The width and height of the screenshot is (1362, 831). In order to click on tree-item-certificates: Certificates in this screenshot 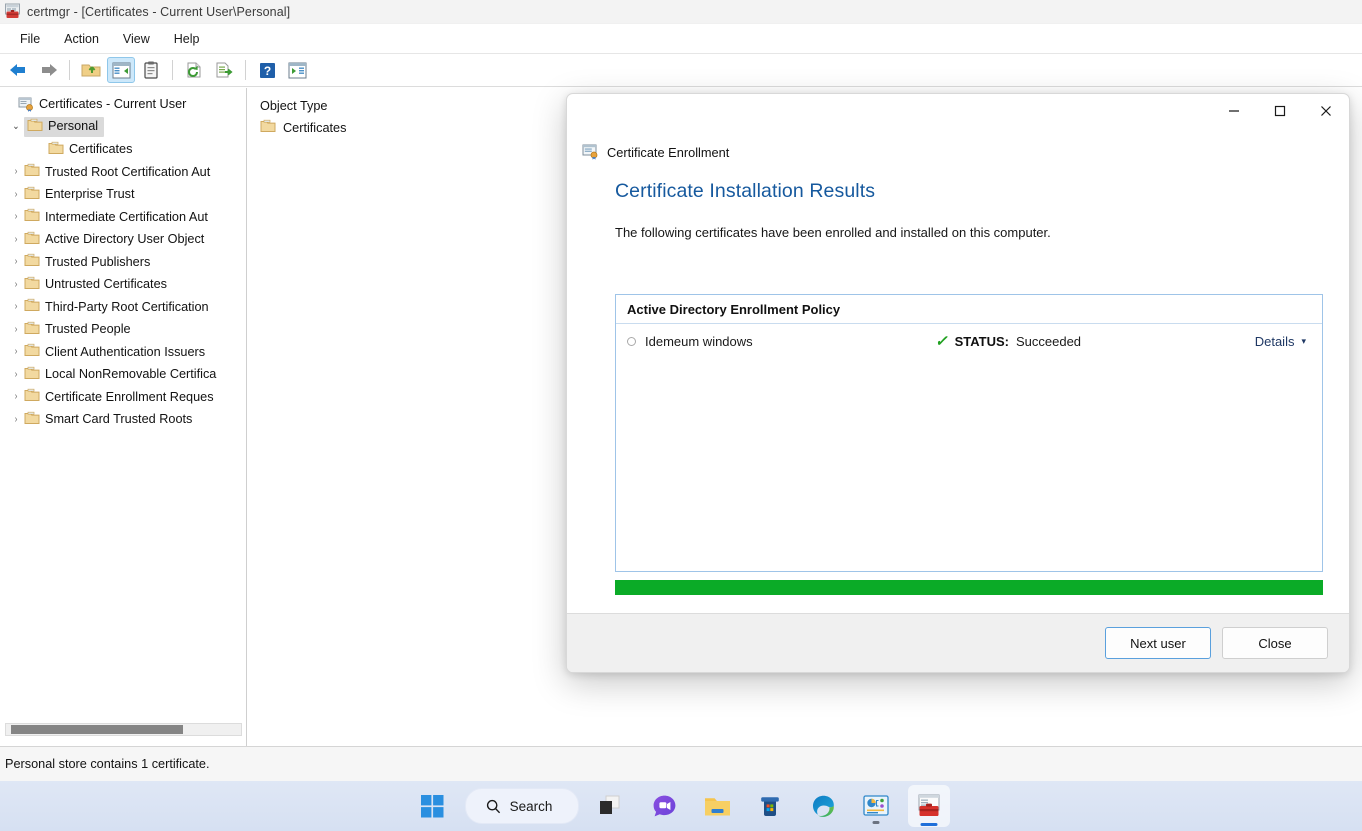, I will do `click(123, 149)`.